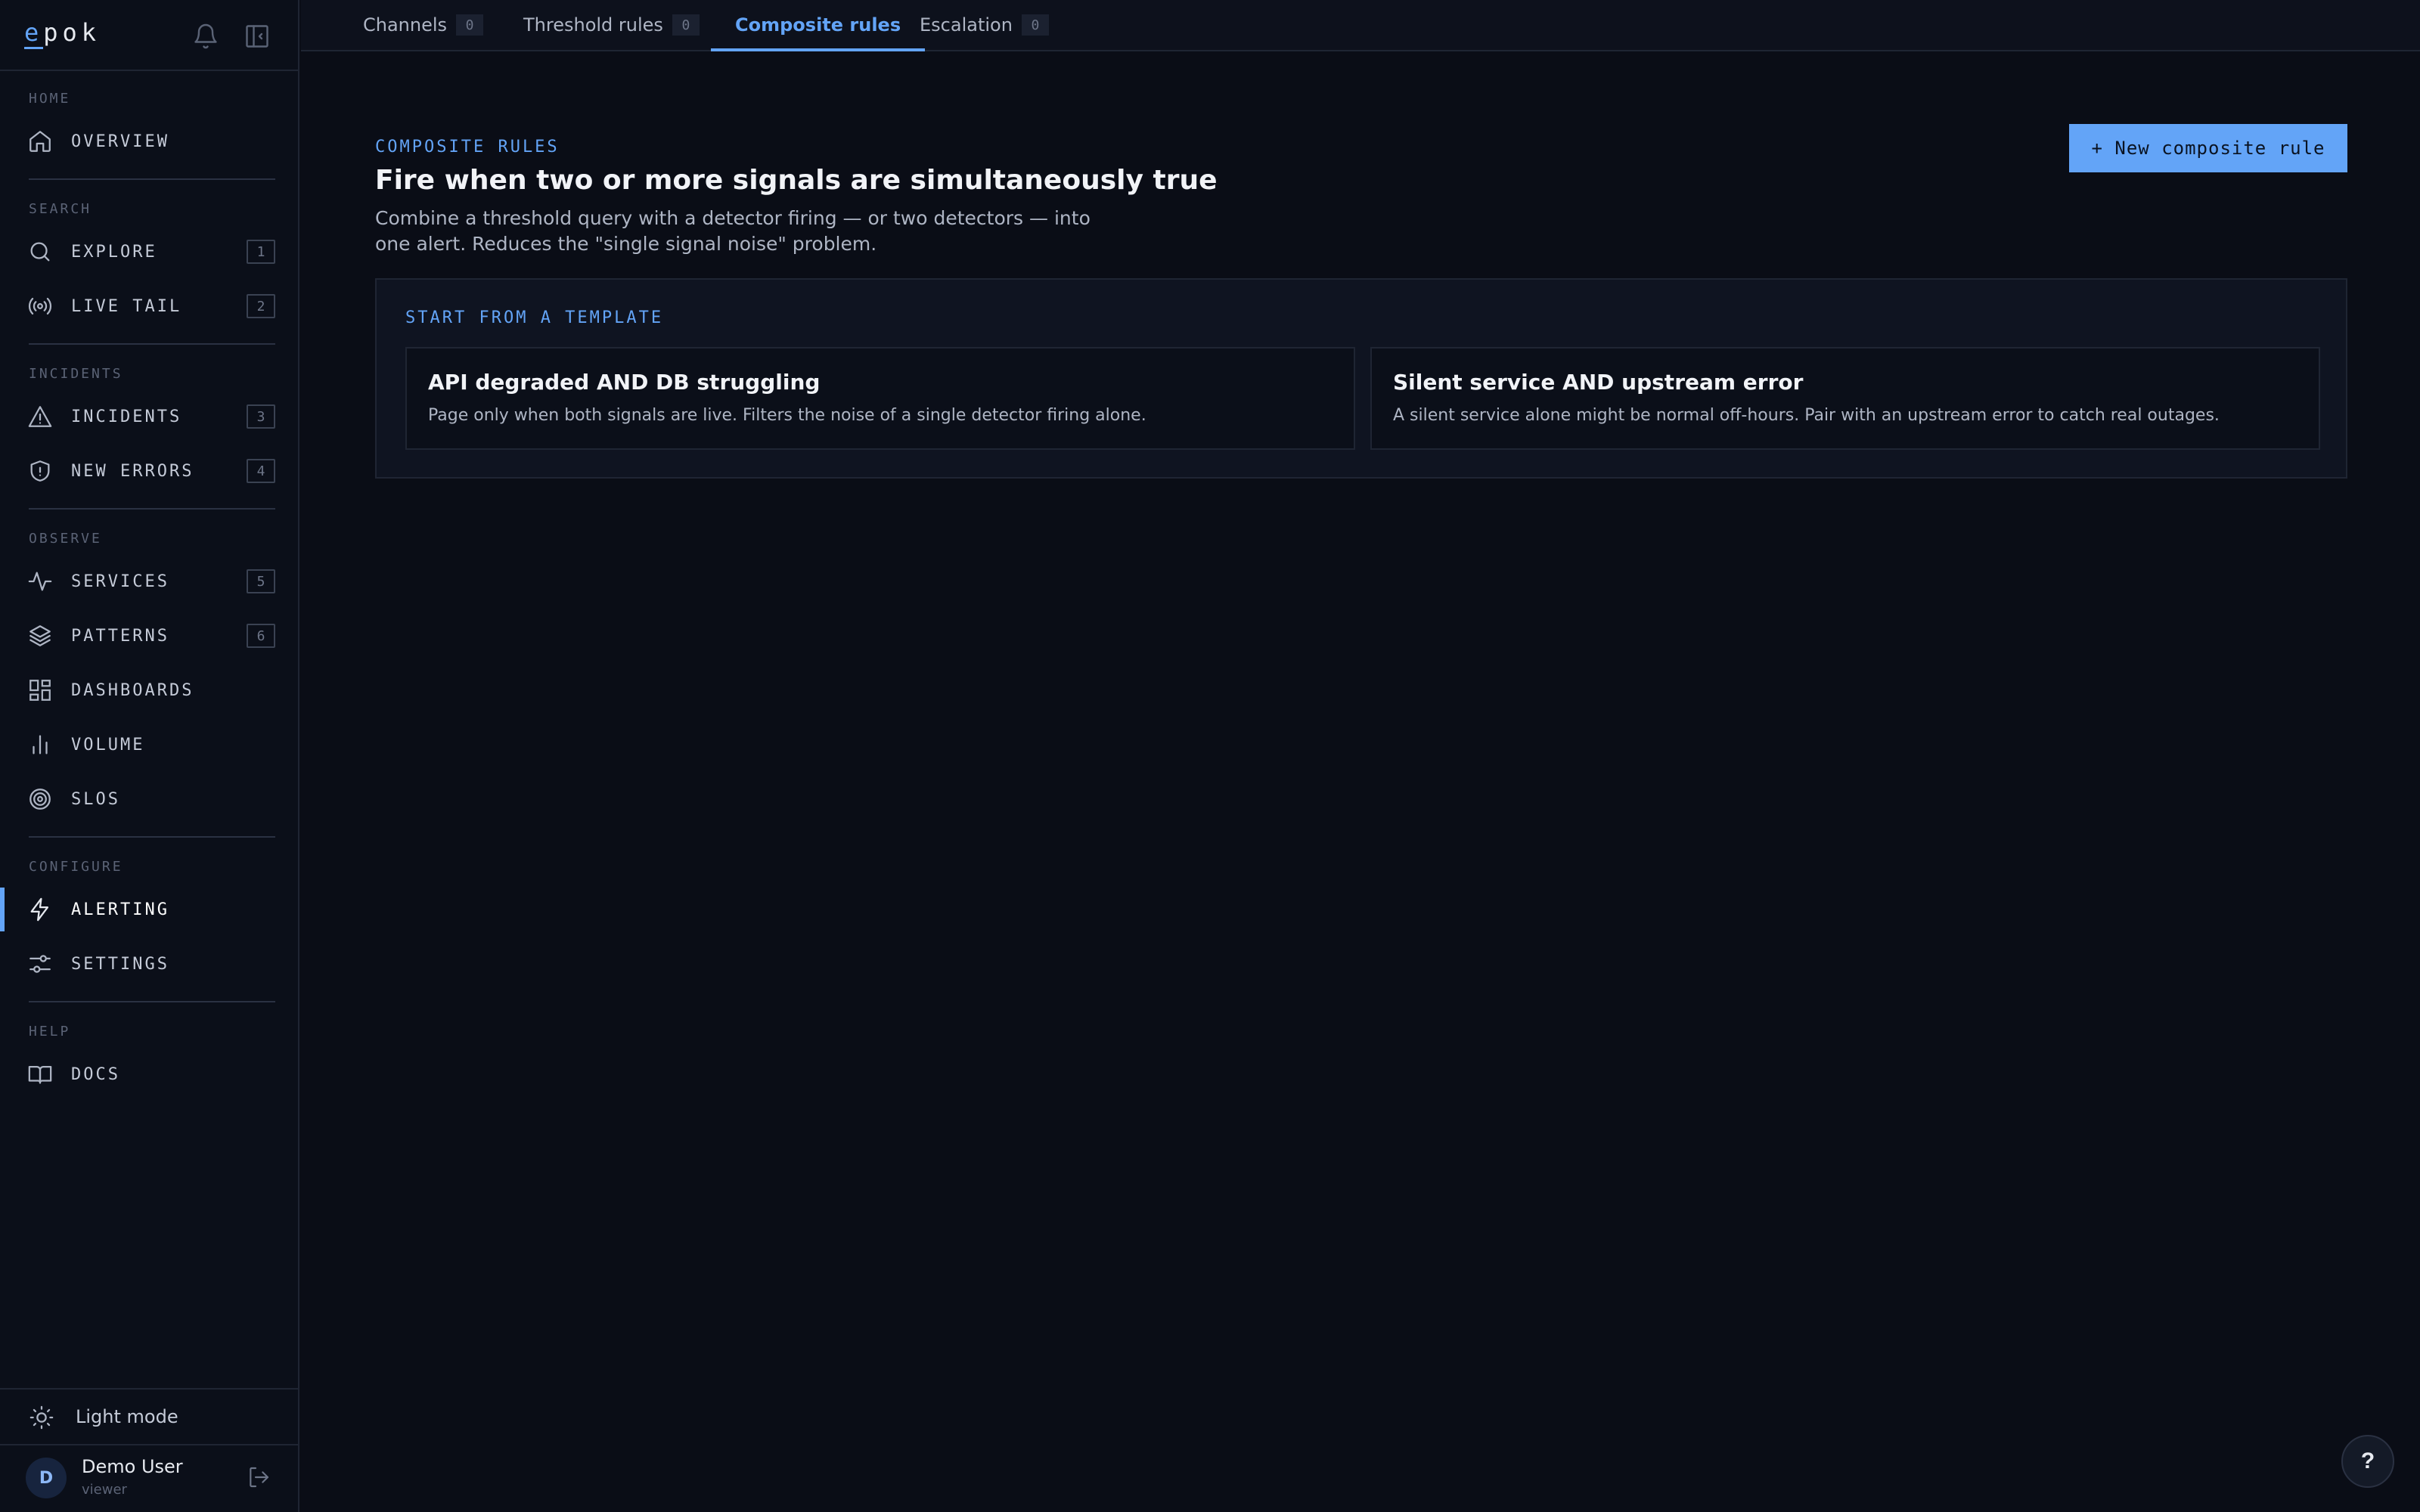 The height and width of the screenshot is (1512, 2420). I want to click on search-icon, so click(40, 252).